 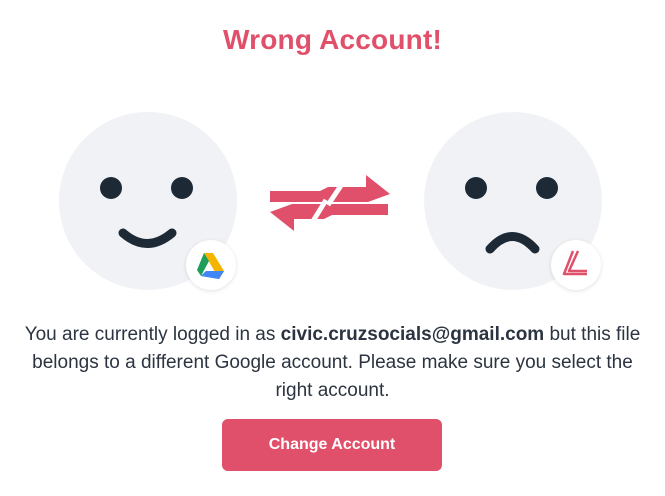 What do you see at coordinates (332, 39) in the screenshot?
I see `page-title: Wrong Account!` at bounding box center [332, 39].